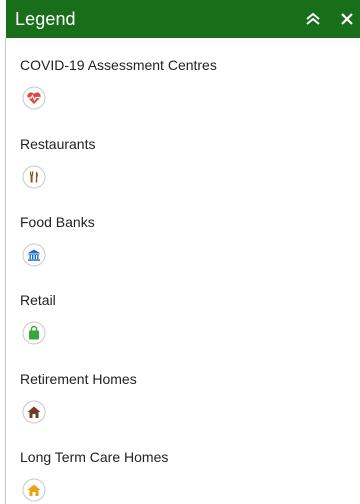 This screenshot has height=504, width=360. I want to click on panel-title: Legend, so click(45, 19).